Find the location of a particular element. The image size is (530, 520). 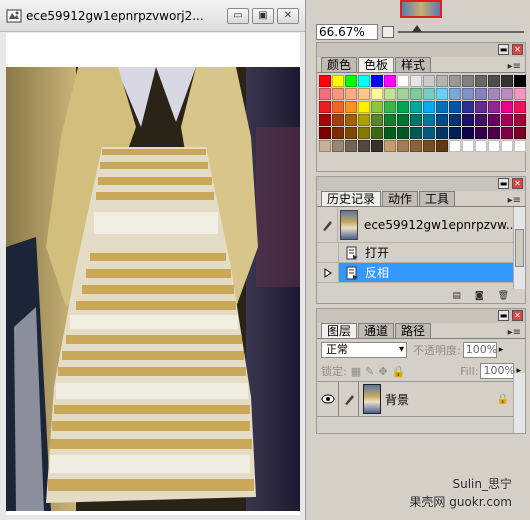

history-scroll-thumb is located at coordinates (519, 248).